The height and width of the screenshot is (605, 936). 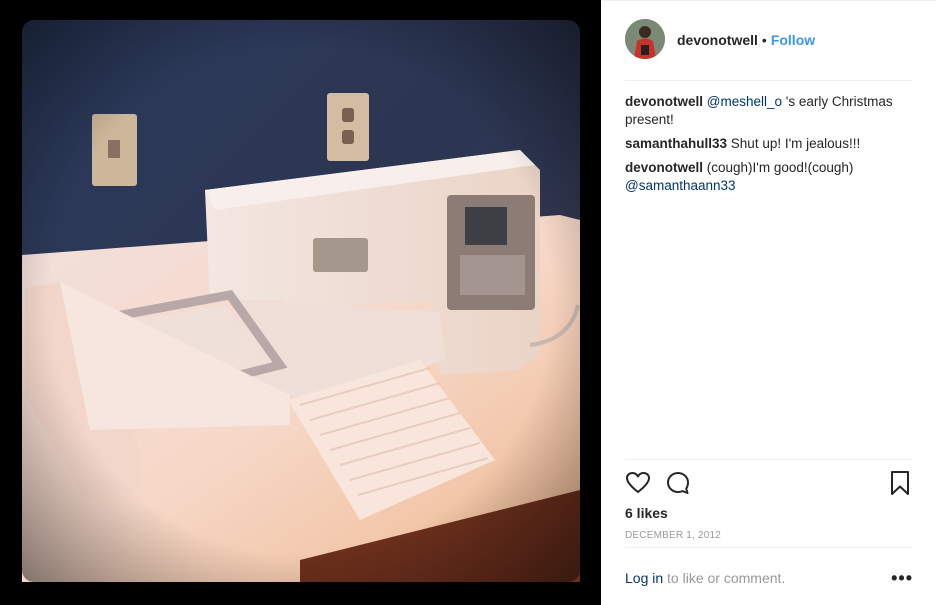 What do you see at coordinates (717, 40) in the screenshot?
I see `post-username: devonotwell` at bounding box center [717, 40].